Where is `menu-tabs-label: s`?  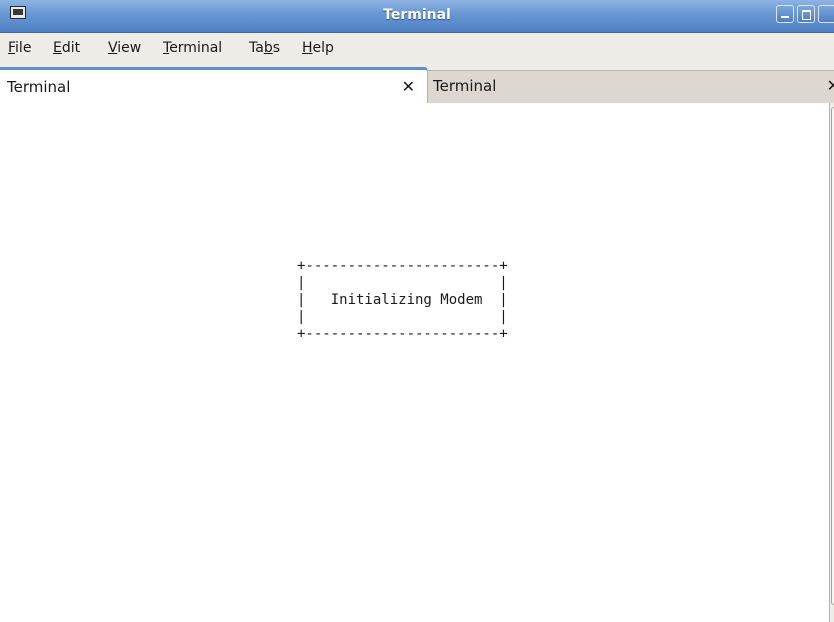 menu-tabs-label: s is located at coordinates (276, 48).